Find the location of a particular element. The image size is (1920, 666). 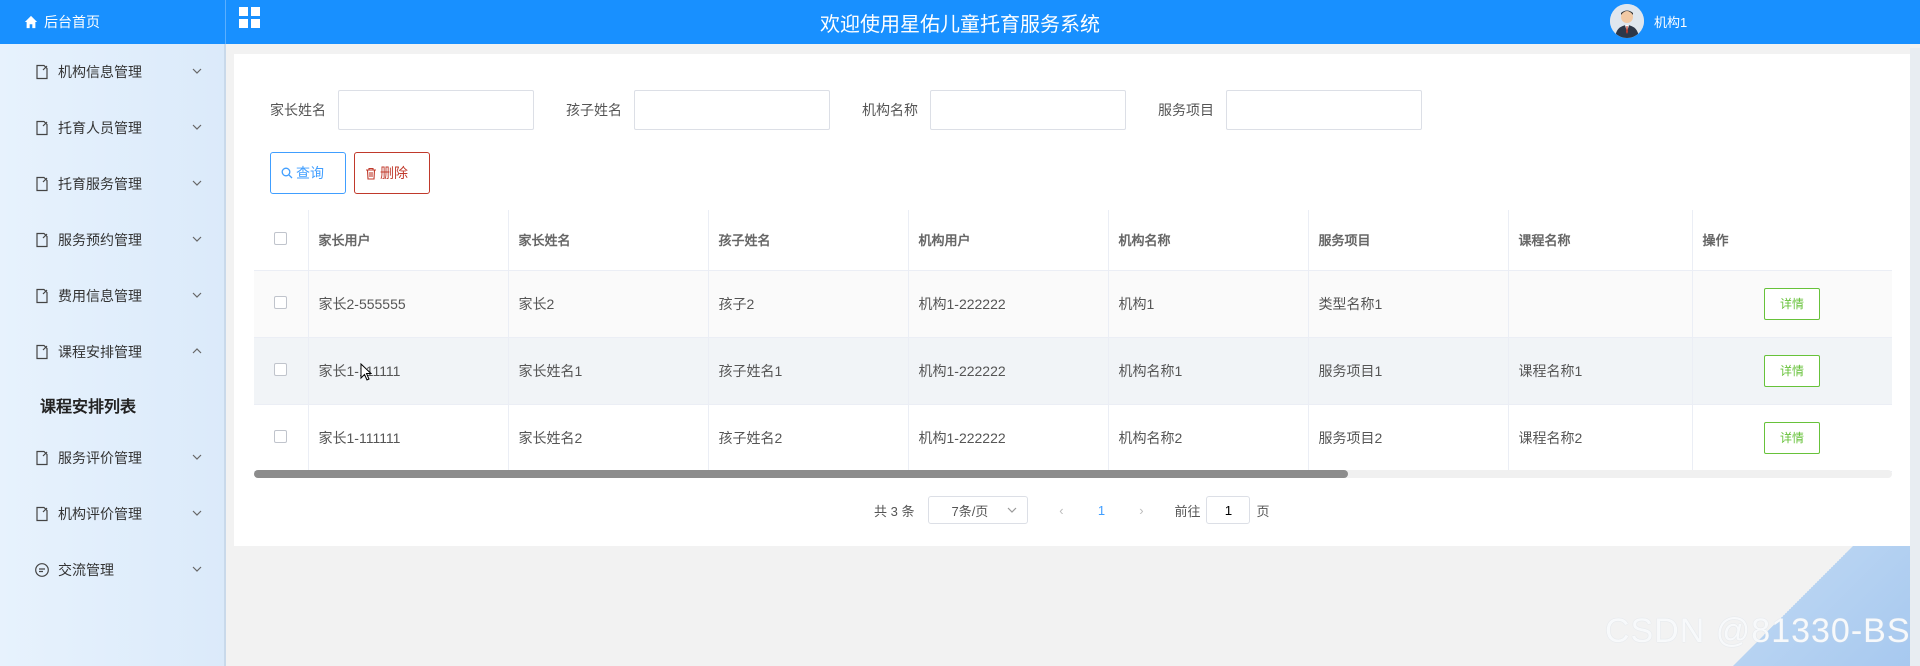

table-cell: 孩子姓名1 is located at coordinates (808, 371).